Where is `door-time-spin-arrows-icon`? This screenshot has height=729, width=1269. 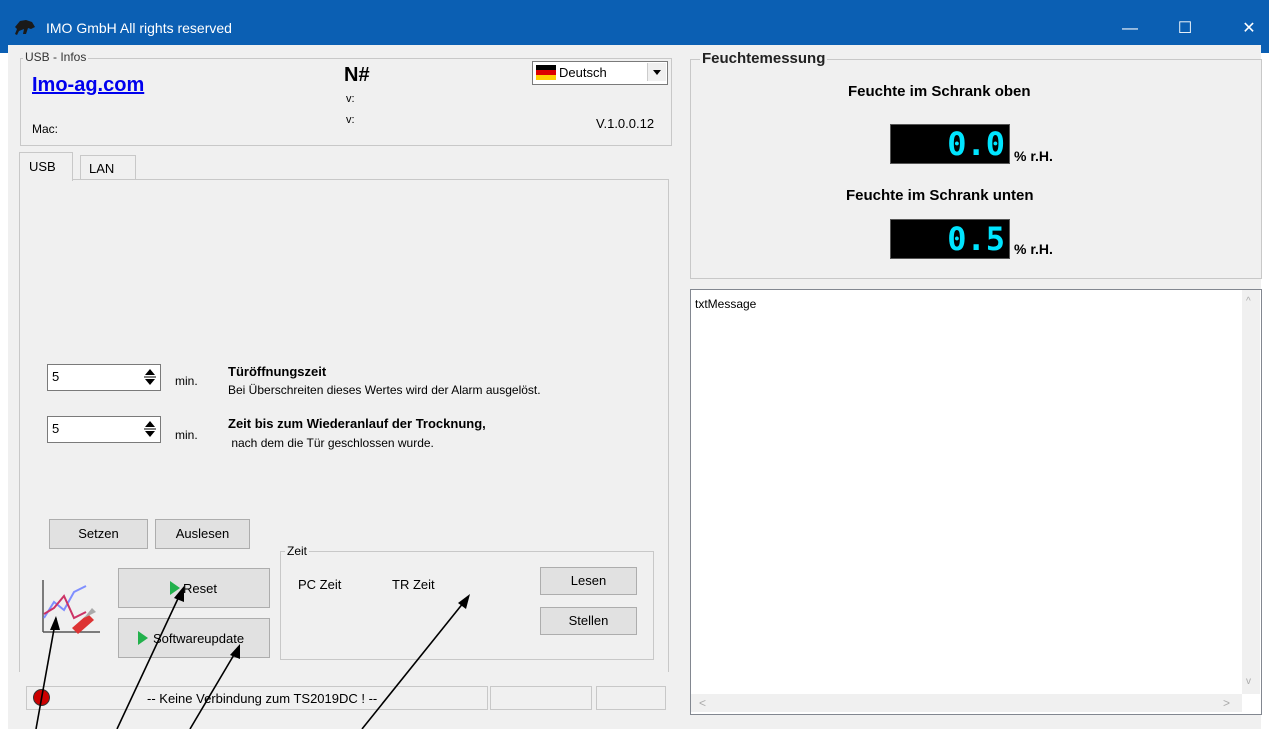 door-time-spin-arrows-icon is located at coordinates (150, 377).